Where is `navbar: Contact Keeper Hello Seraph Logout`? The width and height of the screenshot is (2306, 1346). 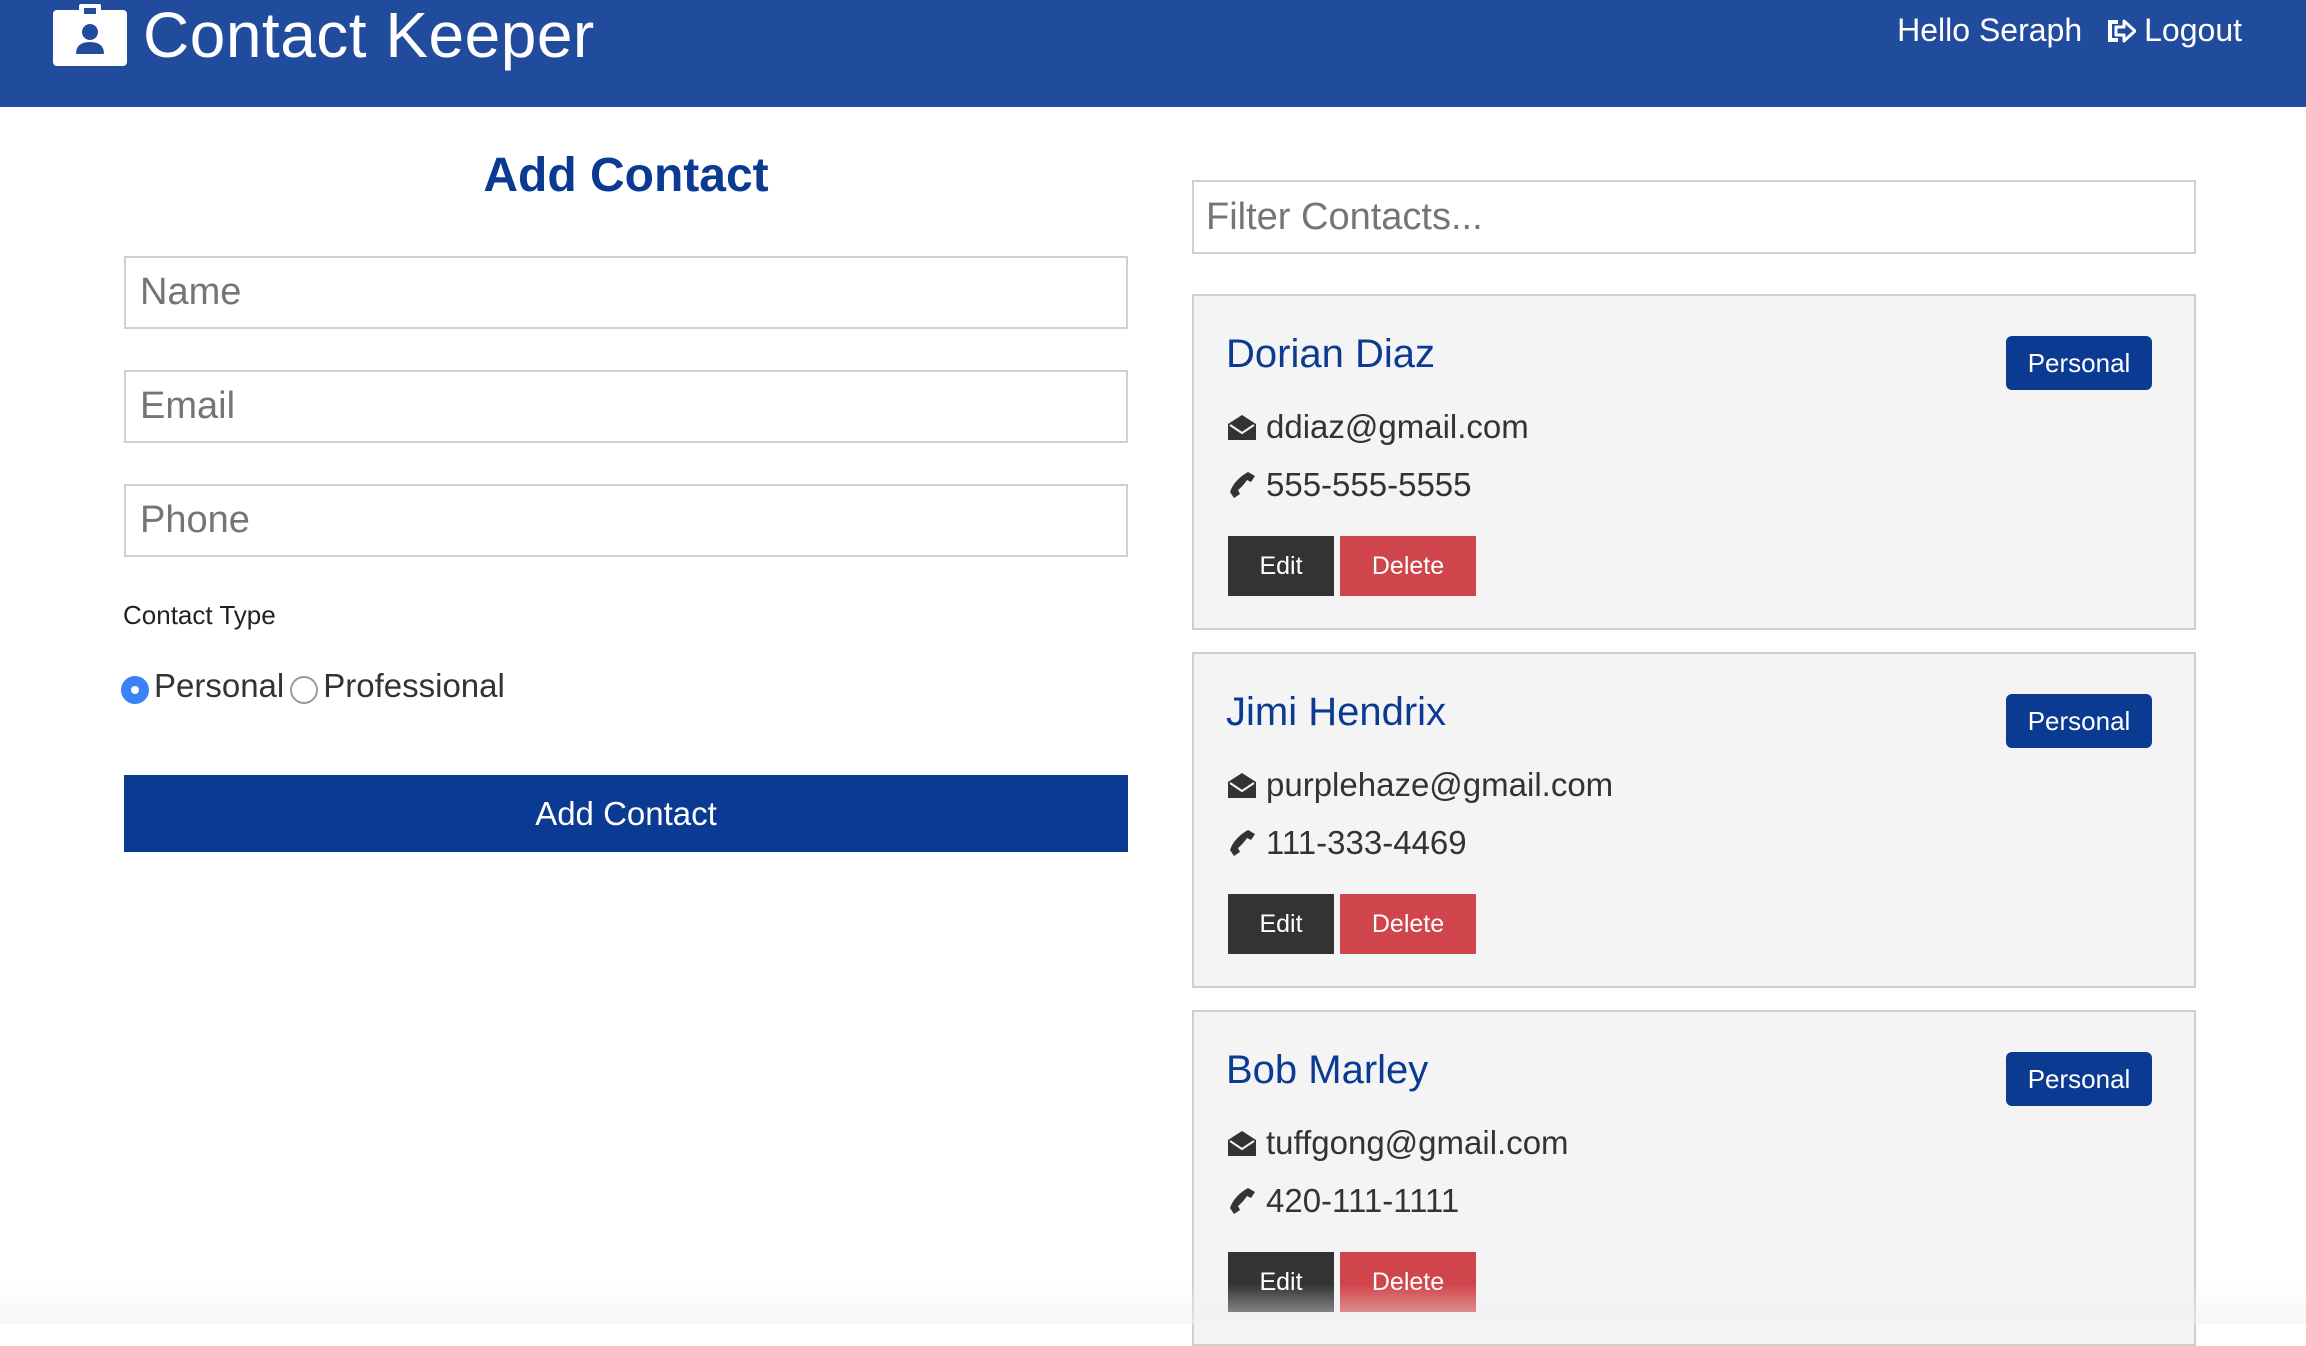
navbar: Contact Keeper Hello Seraph Logout is located at coordinates (1153, 53).